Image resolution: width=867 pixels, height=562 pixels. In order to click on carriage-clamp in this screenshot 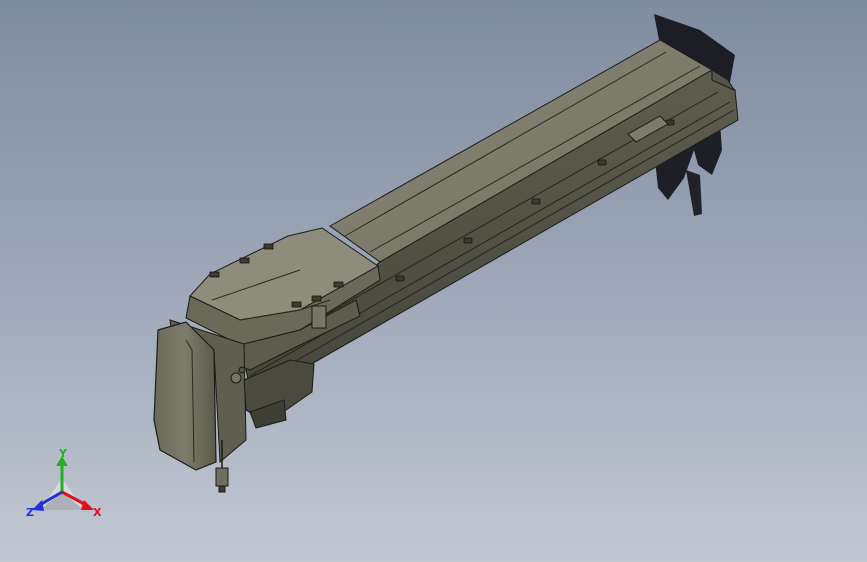, I will do `click(319, 317)`.